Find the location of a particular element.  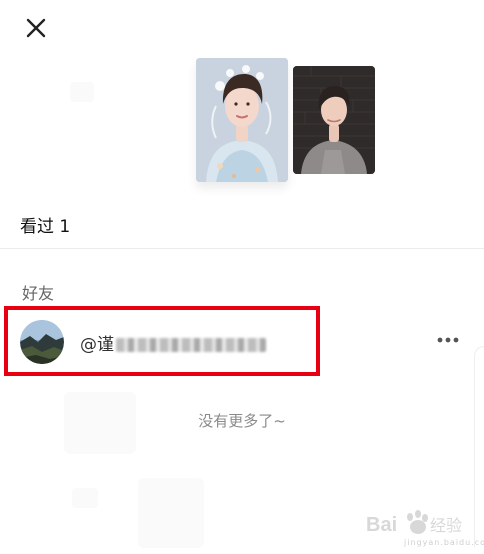

svg-text: Bai is located at coordinates (381, 525).